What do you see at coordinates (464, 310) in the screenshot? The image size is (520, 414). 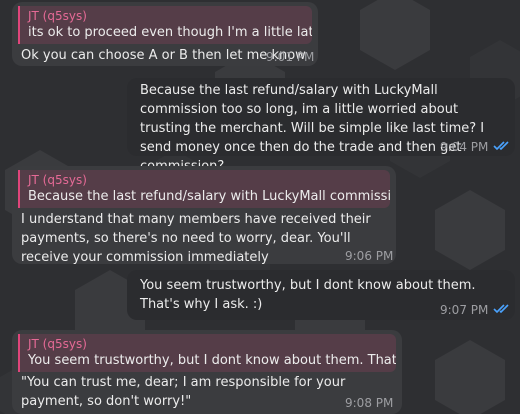 I see `message-time: 9:07 PM` at bounding box center [464, 310].